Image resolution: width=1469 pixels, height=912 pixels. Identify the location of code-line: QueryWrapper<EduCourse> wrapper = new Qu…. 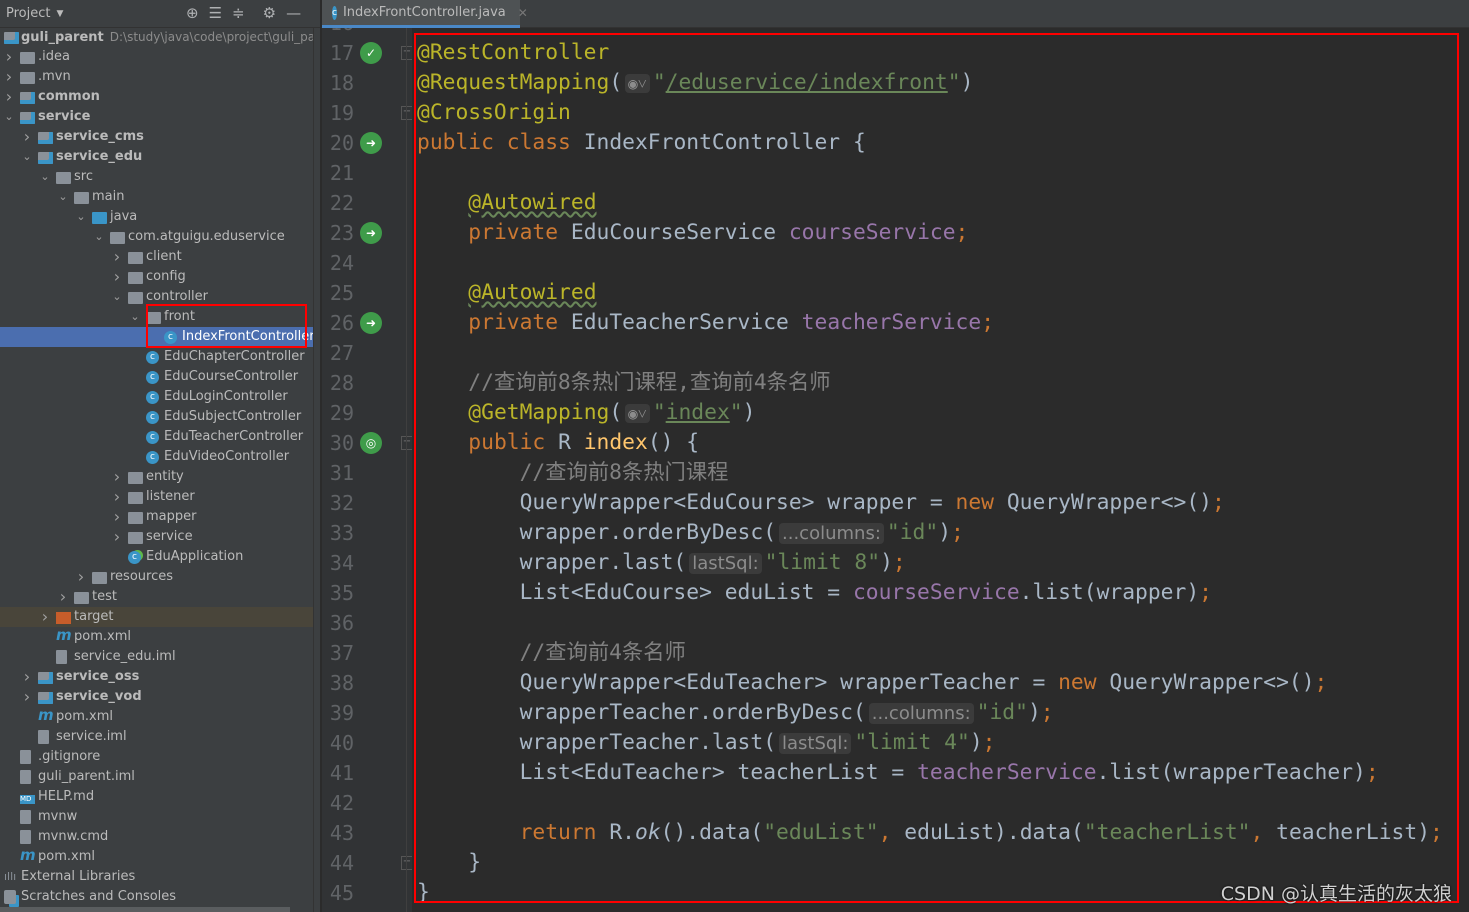
(821, 503).